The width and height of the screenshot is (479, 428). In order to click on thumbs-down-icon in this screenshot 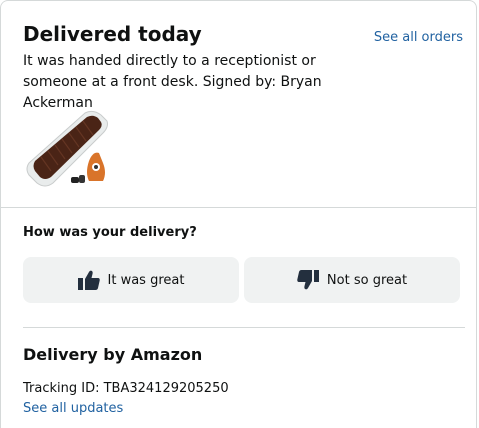, I will do `click(308, 280)`.